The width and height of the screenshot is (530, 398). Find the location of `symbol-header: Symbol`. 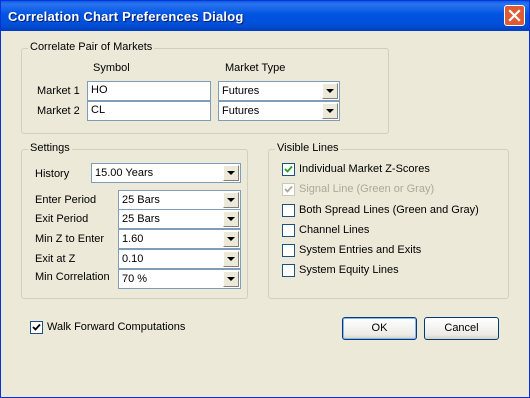

symbol-header: Symbol is located at coordinates (111, 68).